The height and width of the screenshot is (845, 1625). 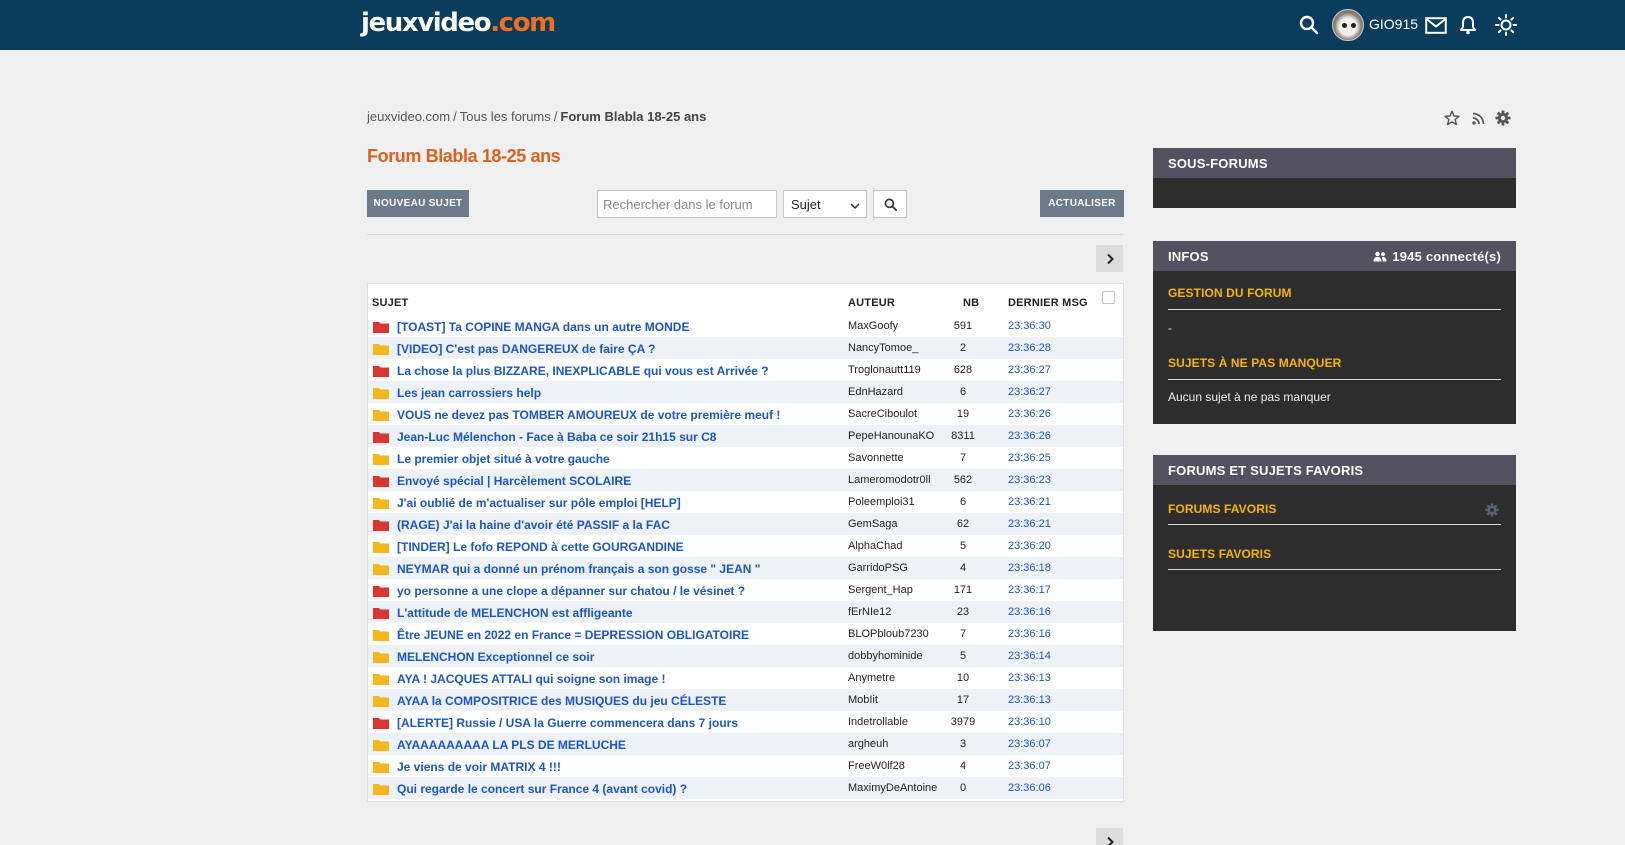 What do you see at coordinates (868, 744) in the screenshot?
I see `topic-author: argheuh` at bounding box center [868, 744].